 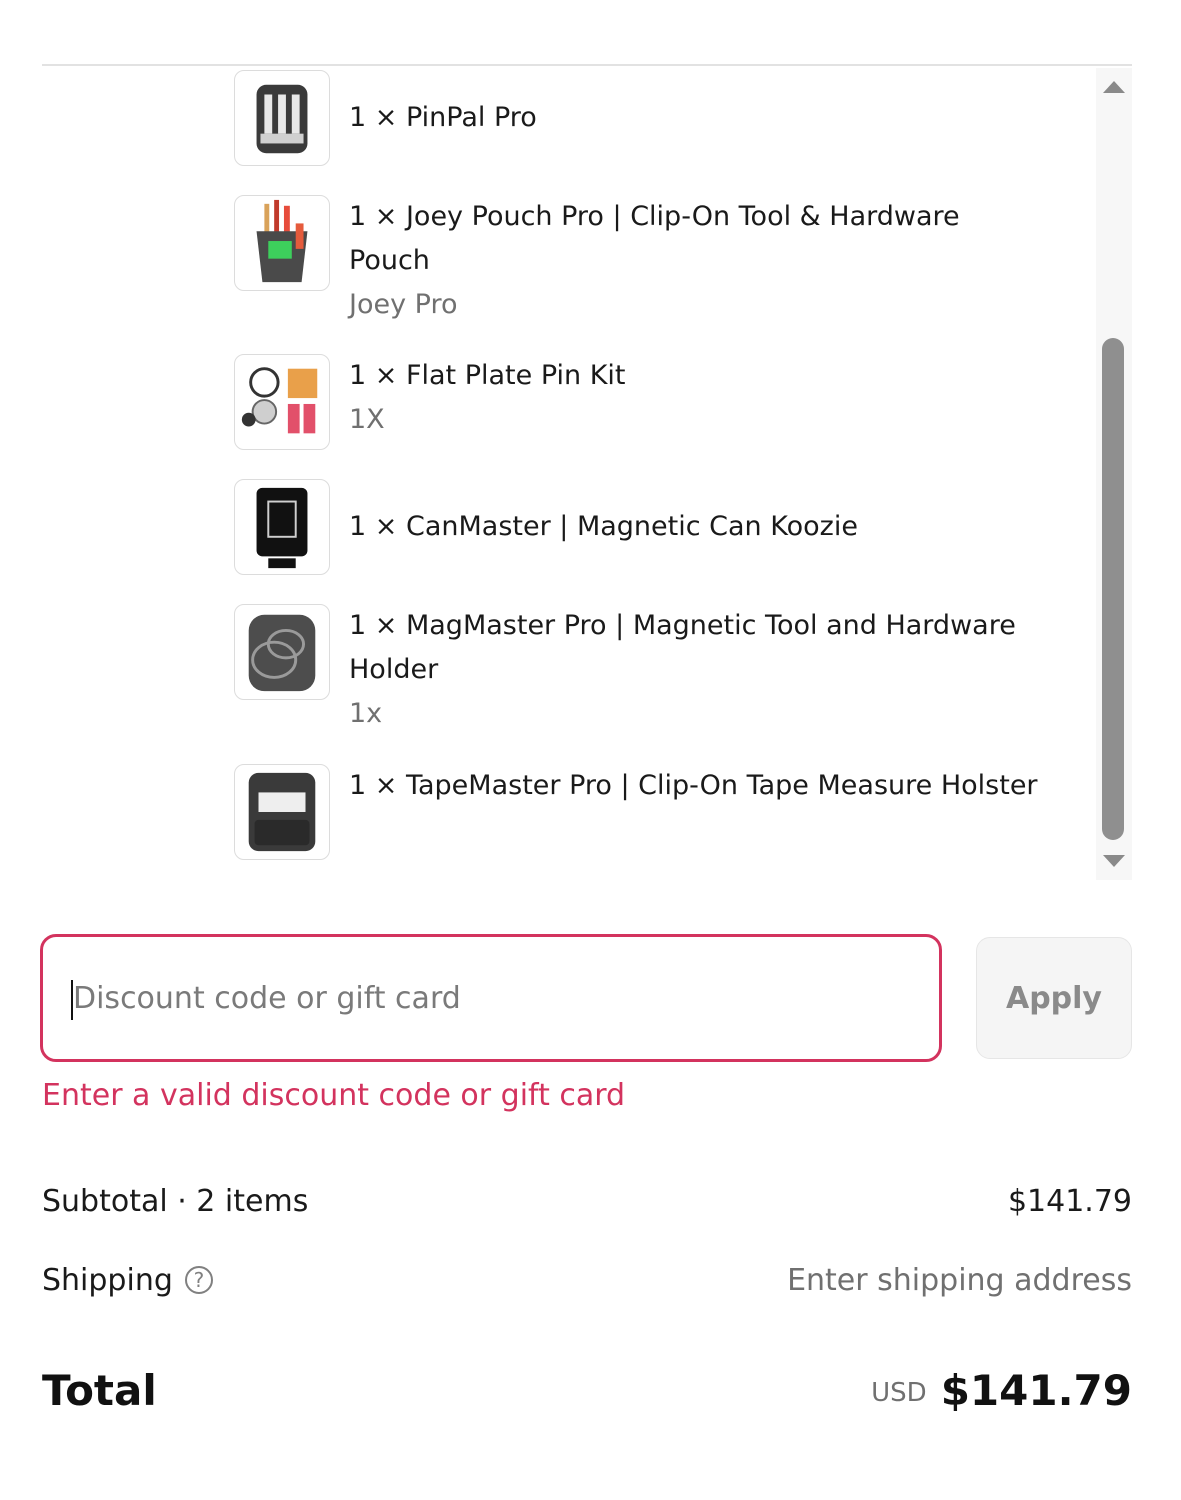 I want to click on text-caret, so click(x=72, y=1000).